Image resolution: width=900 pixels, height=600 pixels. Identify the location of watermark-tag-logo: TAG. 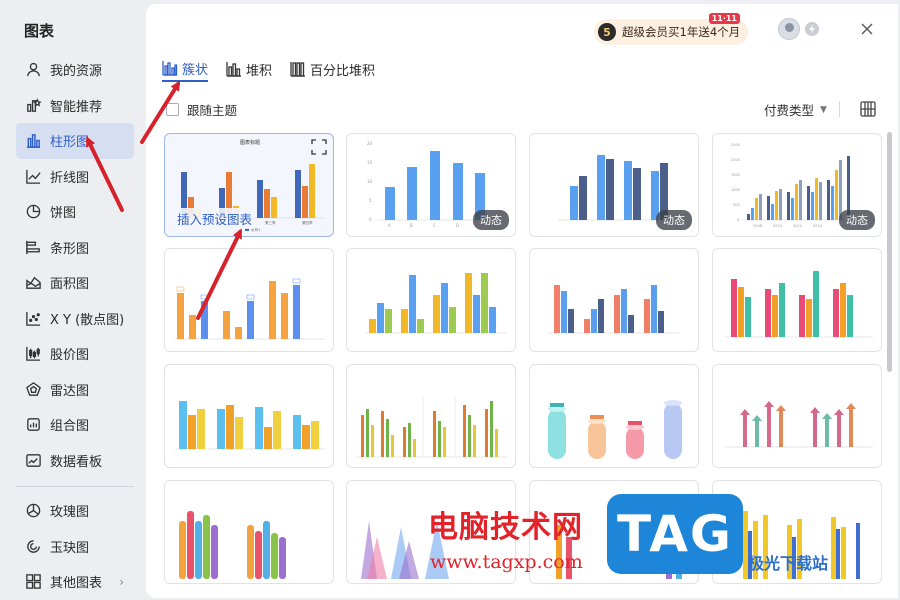
(675, 534).